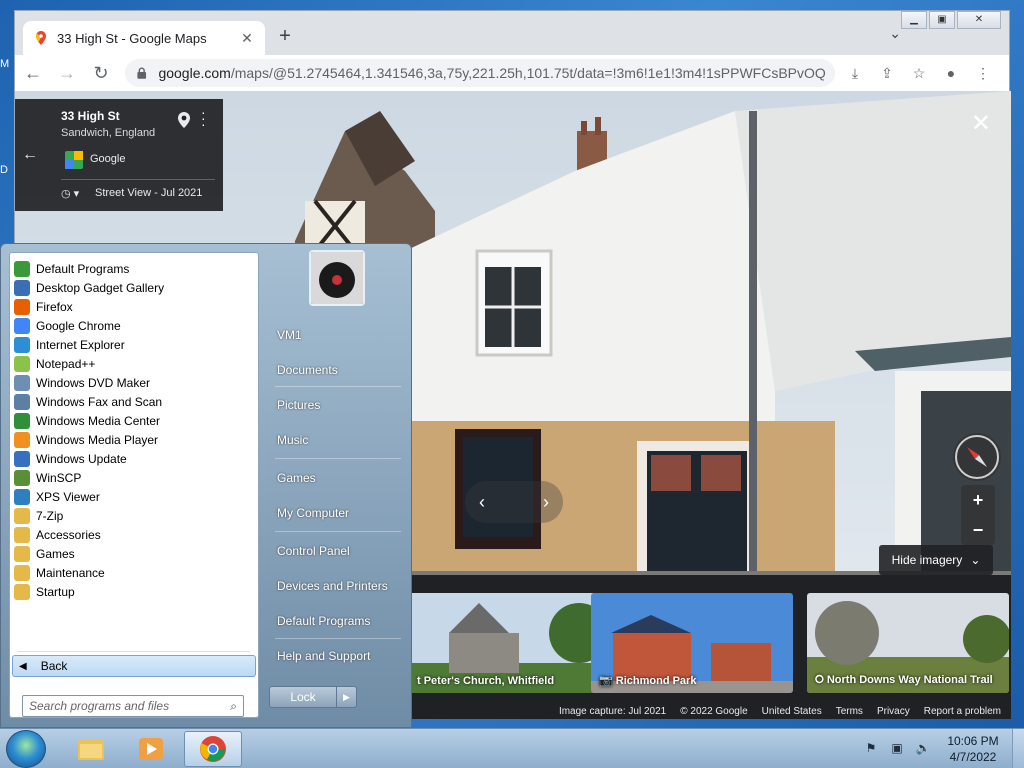  Describe the element at coordinates (46, 477) in the screenshot. I see `program-item: WinSCP` at that location.